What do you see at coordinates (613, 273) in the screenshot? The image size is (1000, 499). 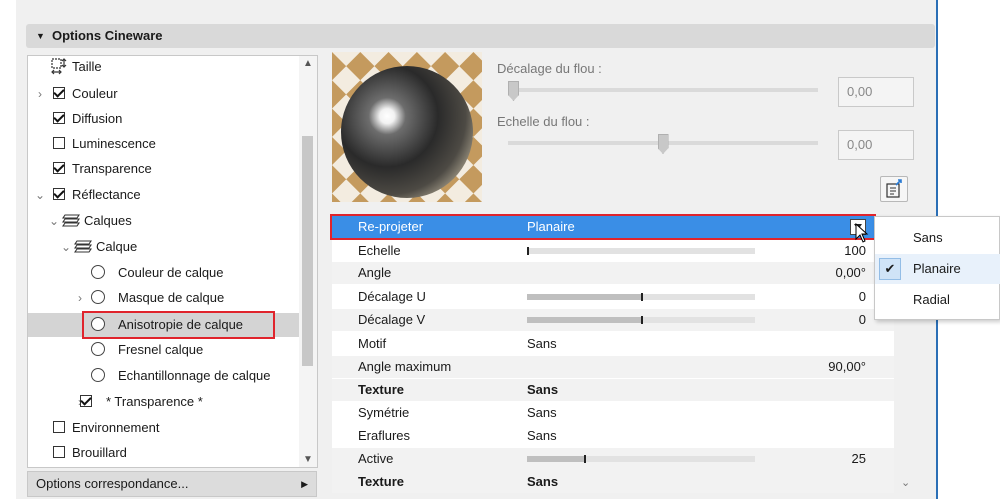 I see `prop-row-angle: Angle 0,00°` at bounding box center [613, 273].